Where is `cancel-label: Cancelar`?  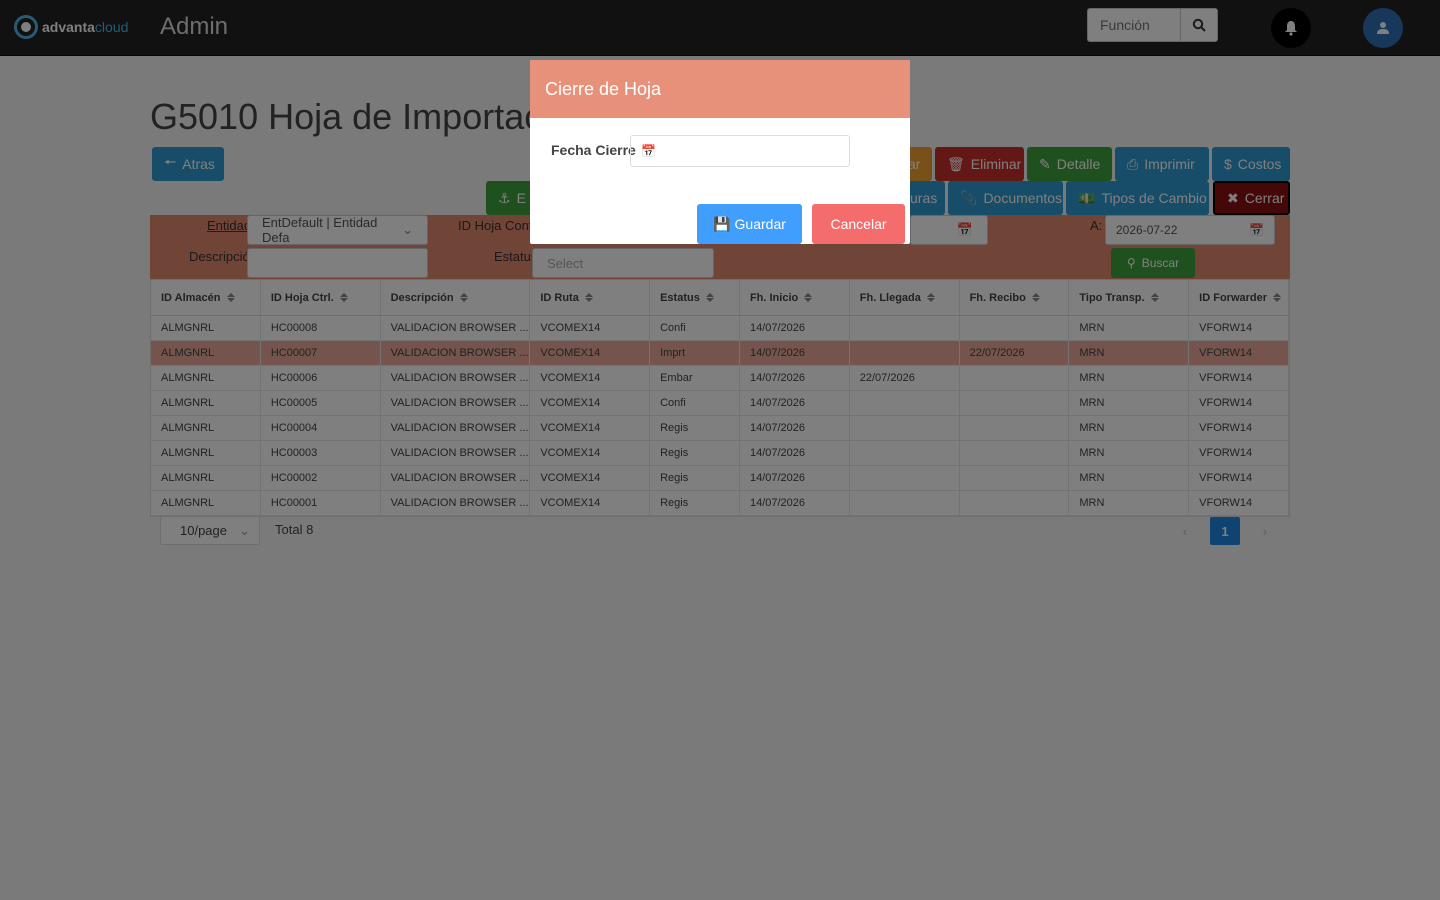 cancel-label: Cancelar is located at coordinates (858, 224).